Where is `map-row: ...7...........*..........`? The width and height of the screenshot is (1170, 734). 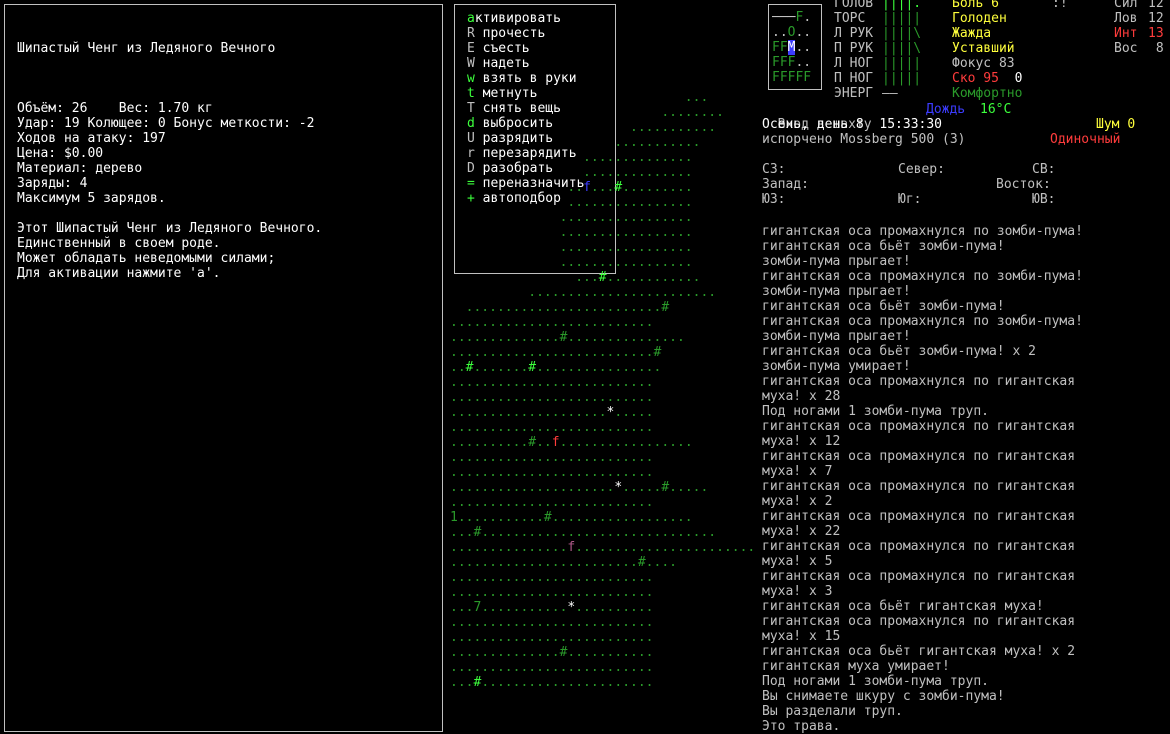 map-row: ...7...........*.......... is located at coordinates (605, 607).